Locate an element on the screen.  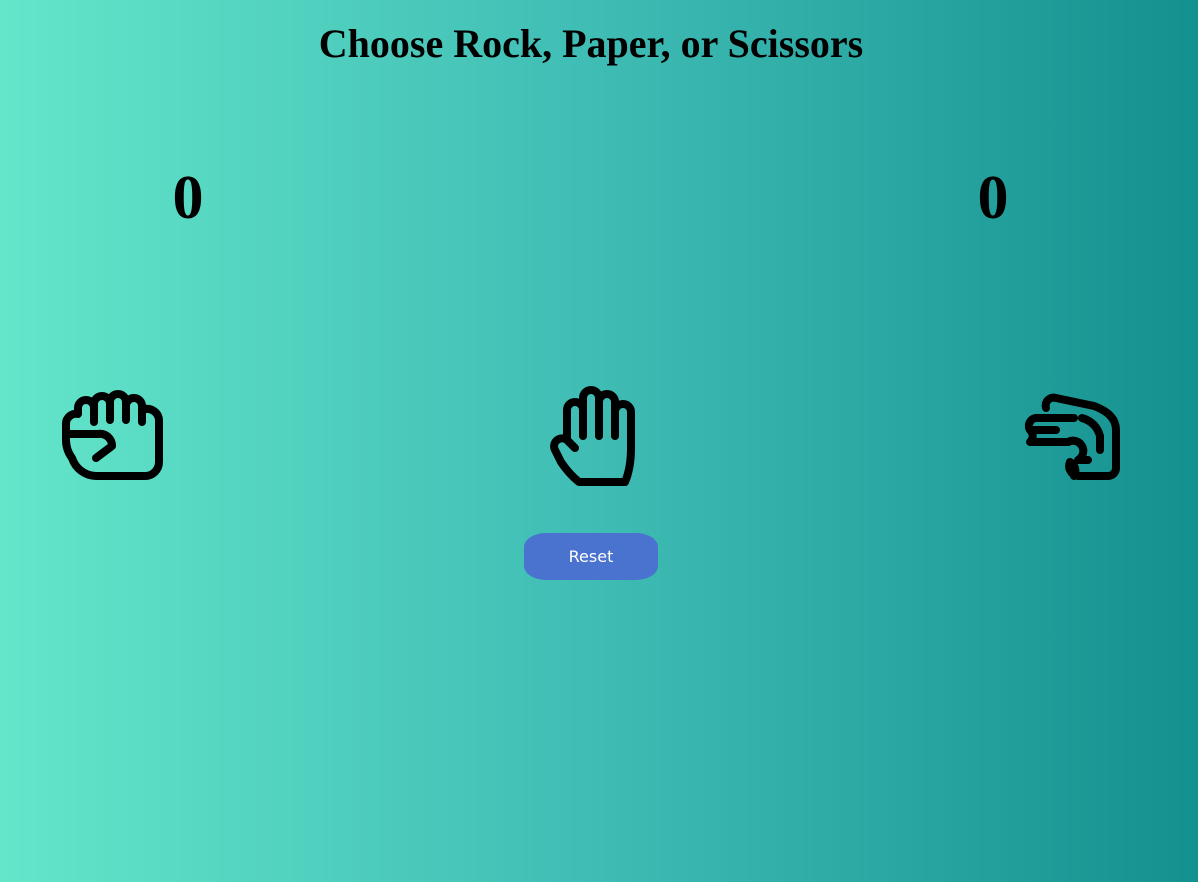
player-score: 0 is located at coordinates (188, 198).